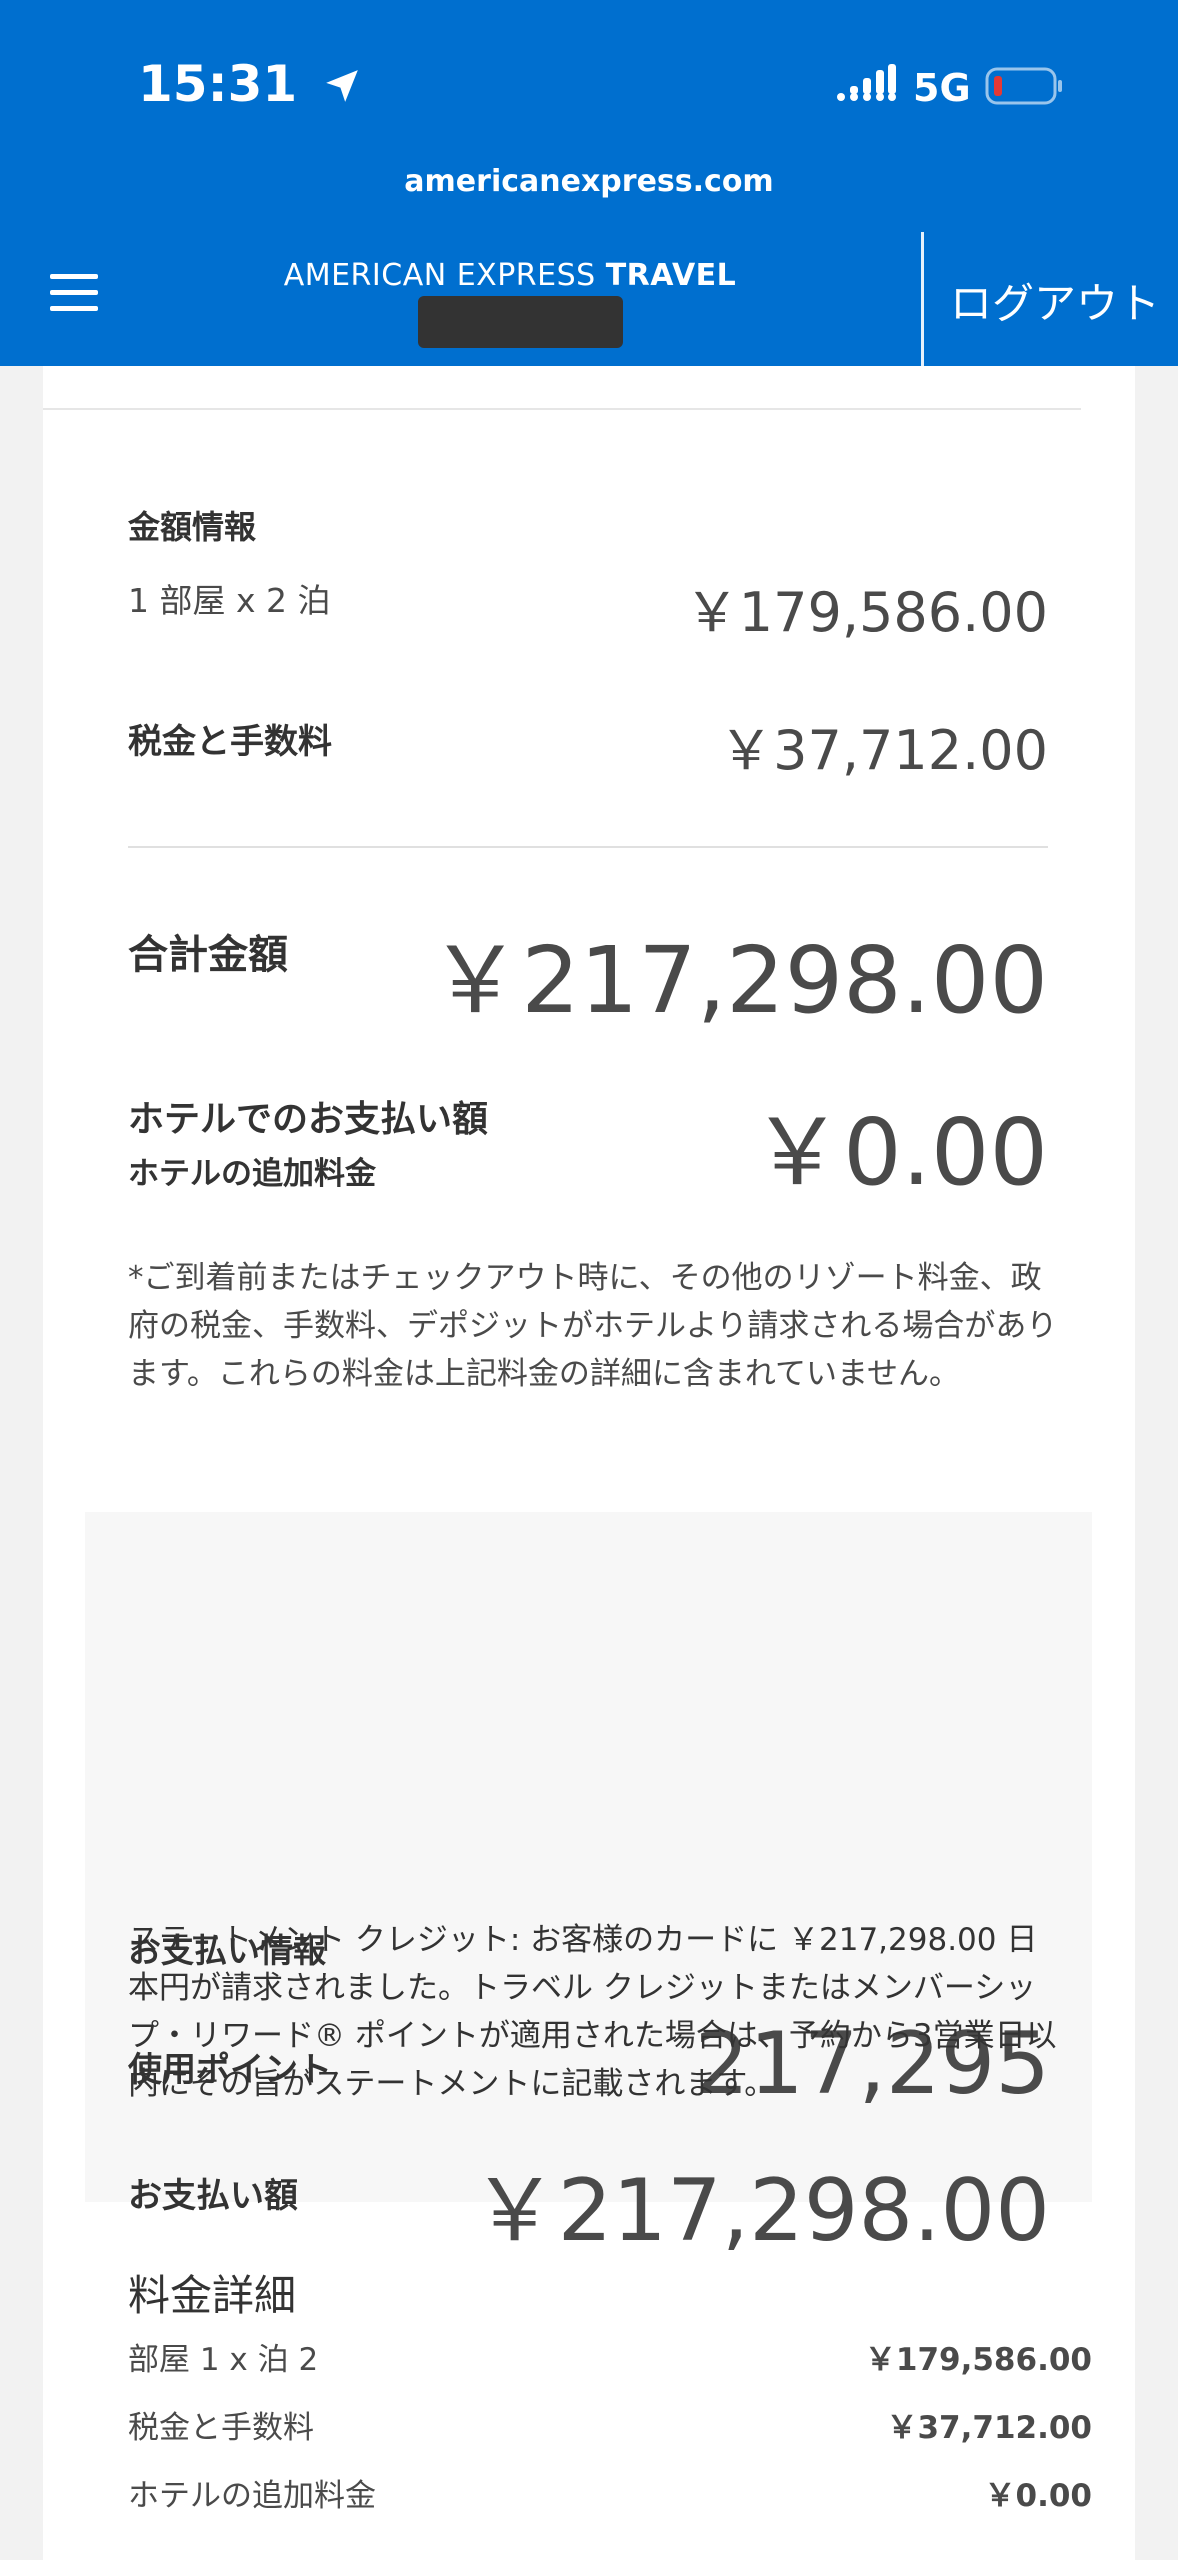  Describe the element at coordinates (989, 2428) in the screenshot. I see `fee-row-value: ￥37,712.00` at that location.